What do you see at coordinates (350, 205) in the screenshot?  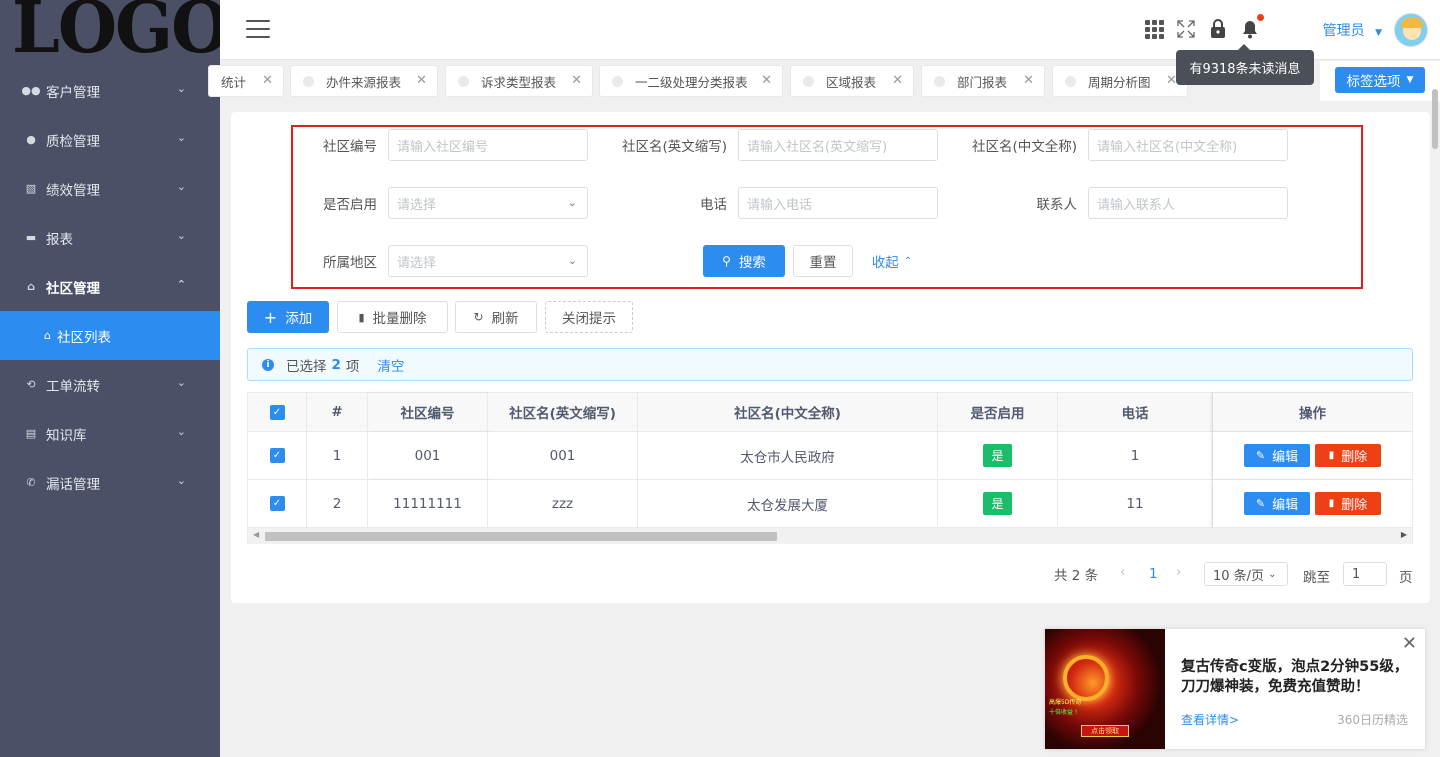 I see `field-label: 是否启用` at bounding box center [350, 205].